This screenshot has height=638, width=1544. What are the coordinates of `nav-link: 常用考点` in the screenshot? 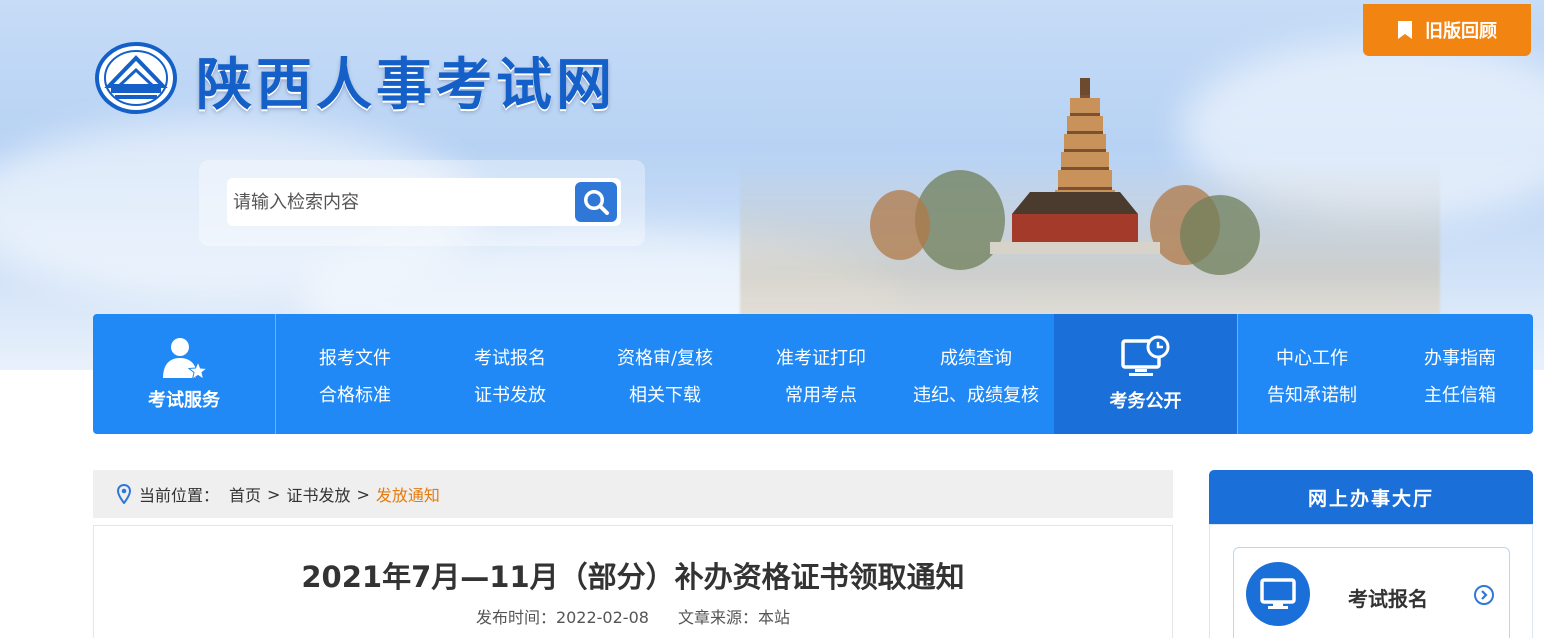 It's located at (821, 394).